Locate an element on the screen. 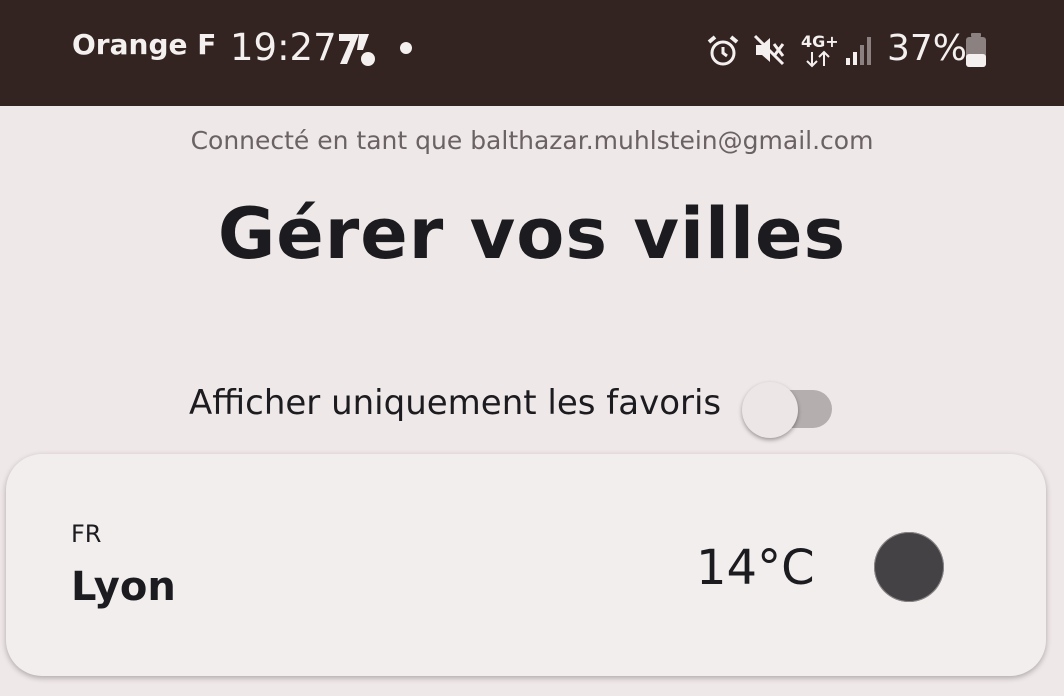  city-name: Lyon is located at coordinates (123, 587).